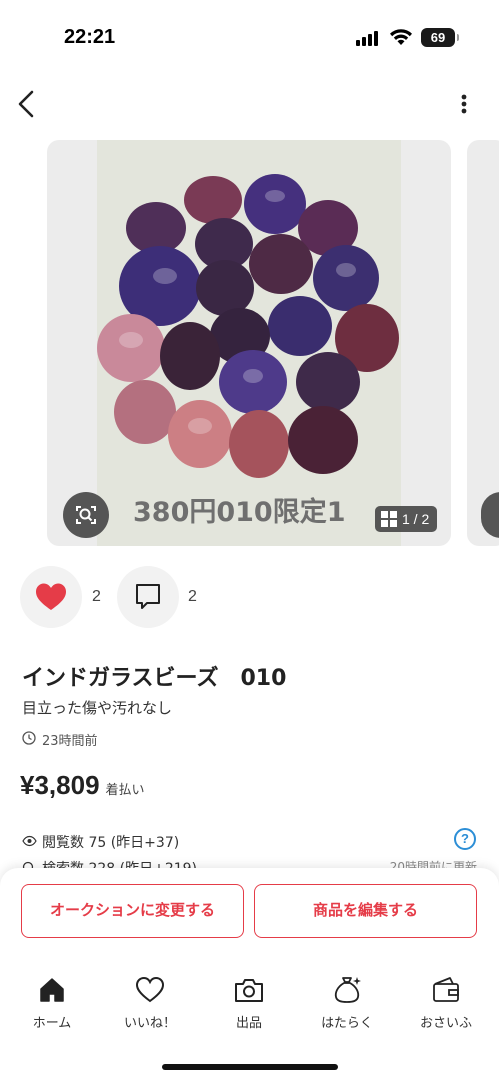 This screenshot has width=499, height=1080. Describe the element at coordinates (465, 839) in the screenshot. I see `help-icon: ?` at that location.